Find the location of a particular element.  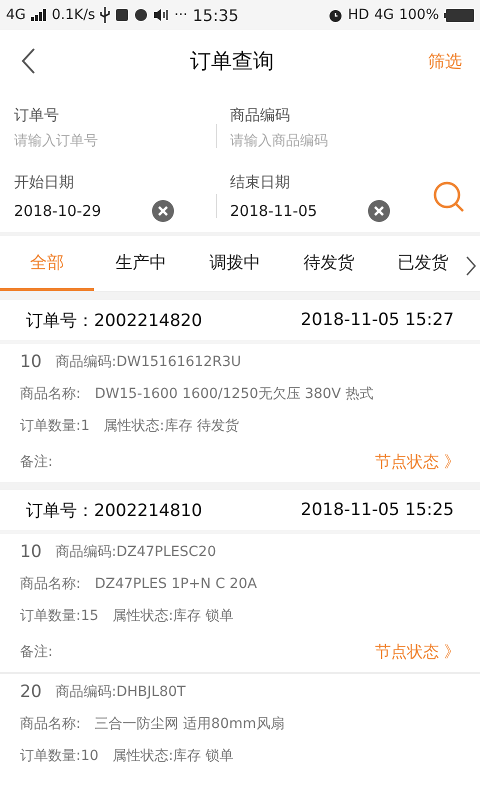

order-quantity: 订单数量:15 is located at coordinates (59, 616).